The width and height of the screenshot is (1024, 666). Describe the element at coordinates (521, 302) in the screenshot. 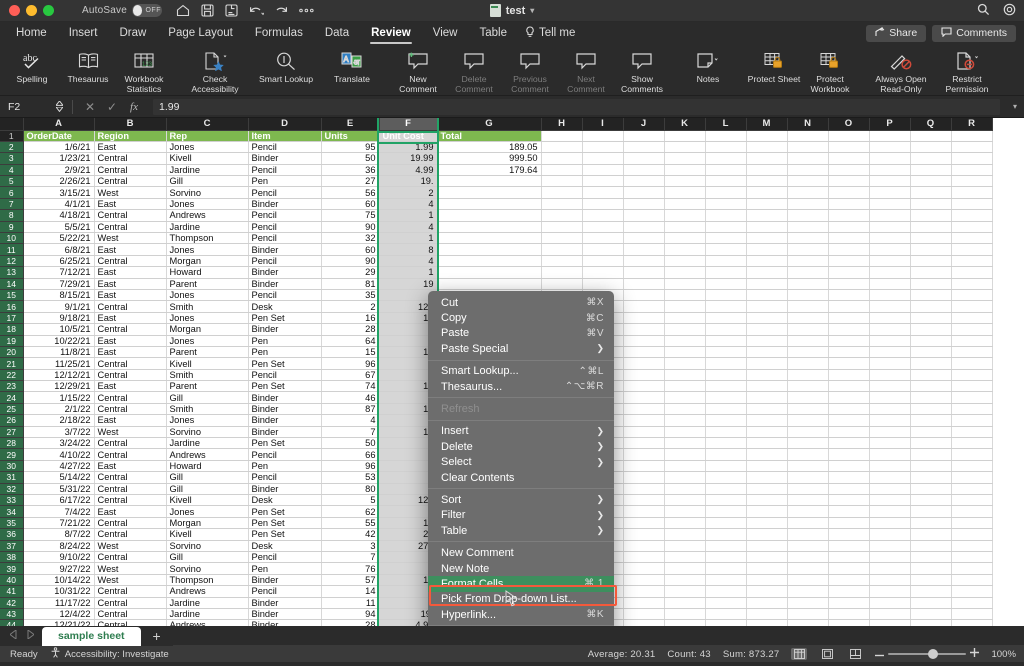

I see `menu-item-cut: Cut ⌘X` at that location.